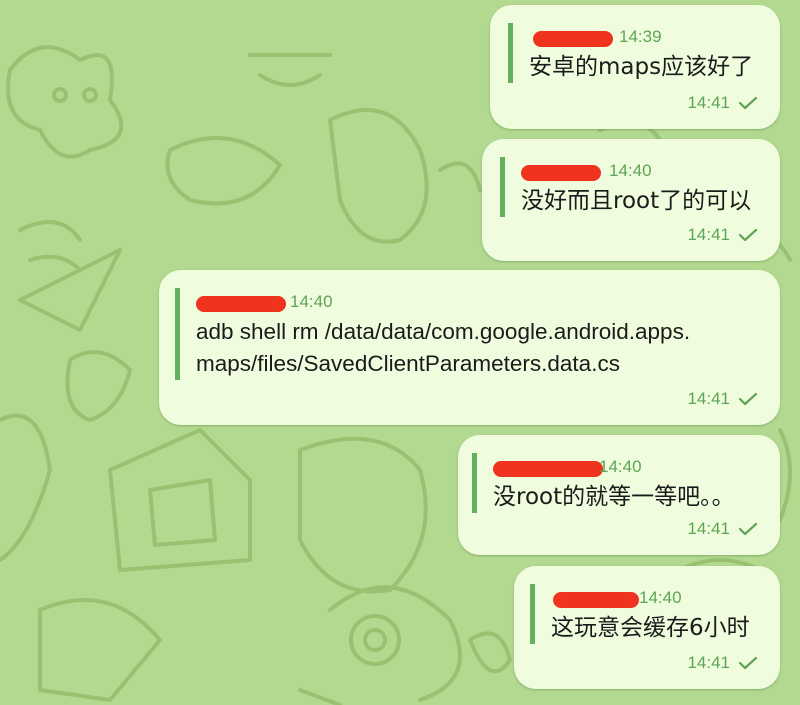 This screenshot has width=800, height=705. I want to click on message-bubble: 14:40 这玩意会缓存6小时 14:41, so click(647, 627).